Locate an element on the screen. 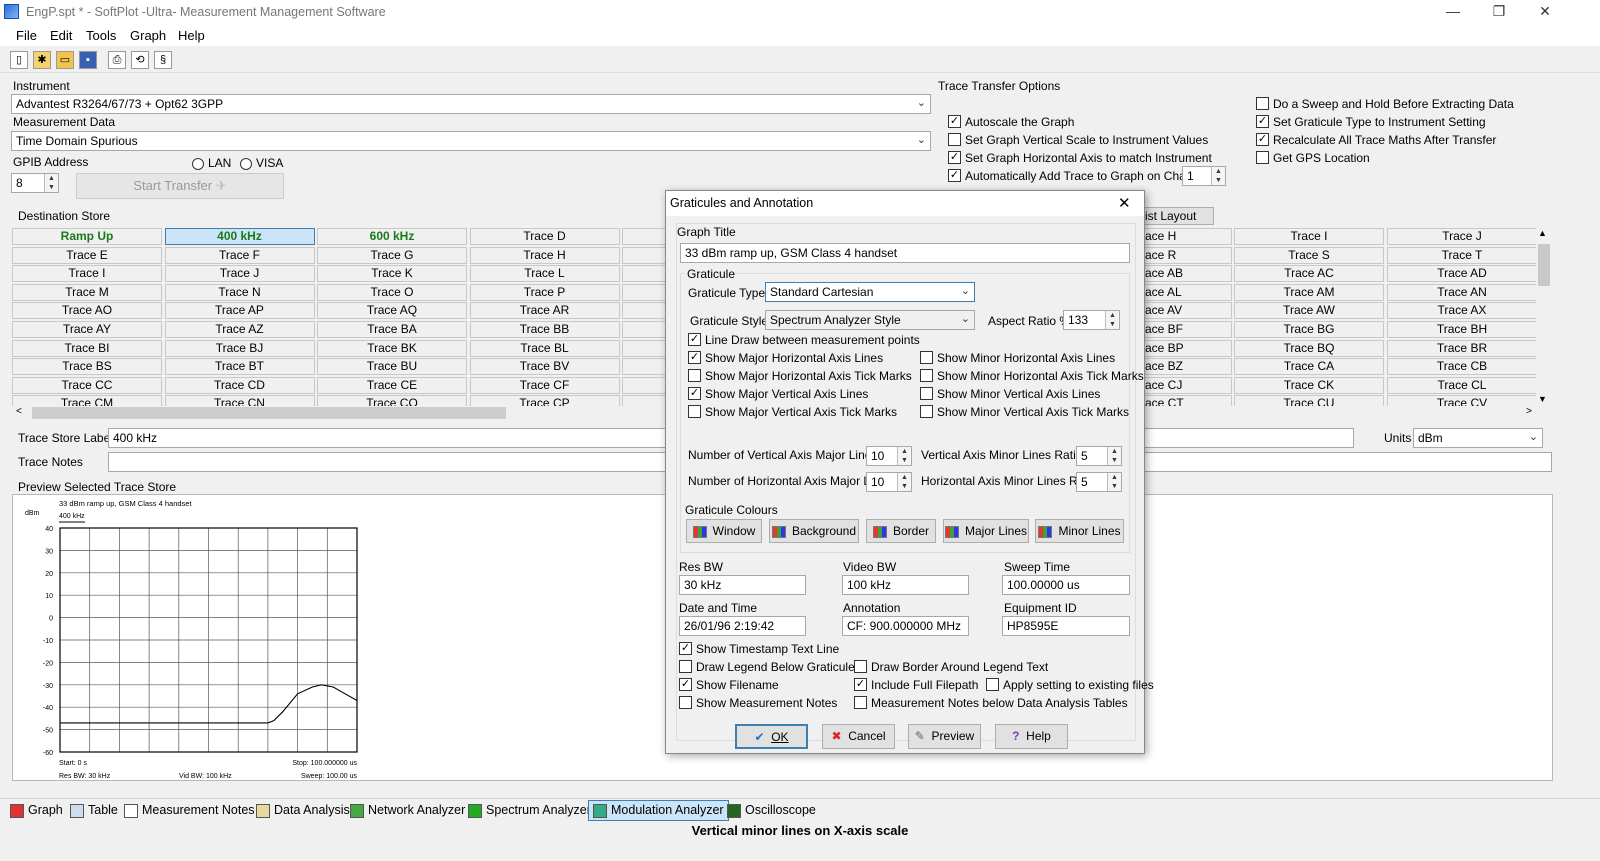 The height and width of the screenshot is (861, 1600). trace-store-cell: Trace AR is located at coordinates (544, 311).